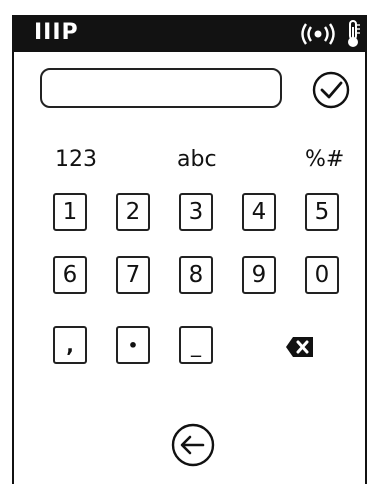 The width and height of the screenshot is (379, 484). I want to click on backspace-icon, so click(300, 347).